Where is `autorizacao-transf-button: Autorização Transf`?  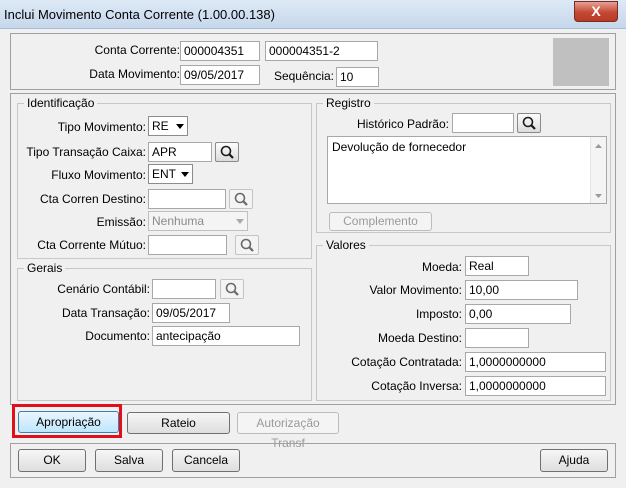 autorizacao-transf-button: Autorização Transf is located at coordinates (288, 431).